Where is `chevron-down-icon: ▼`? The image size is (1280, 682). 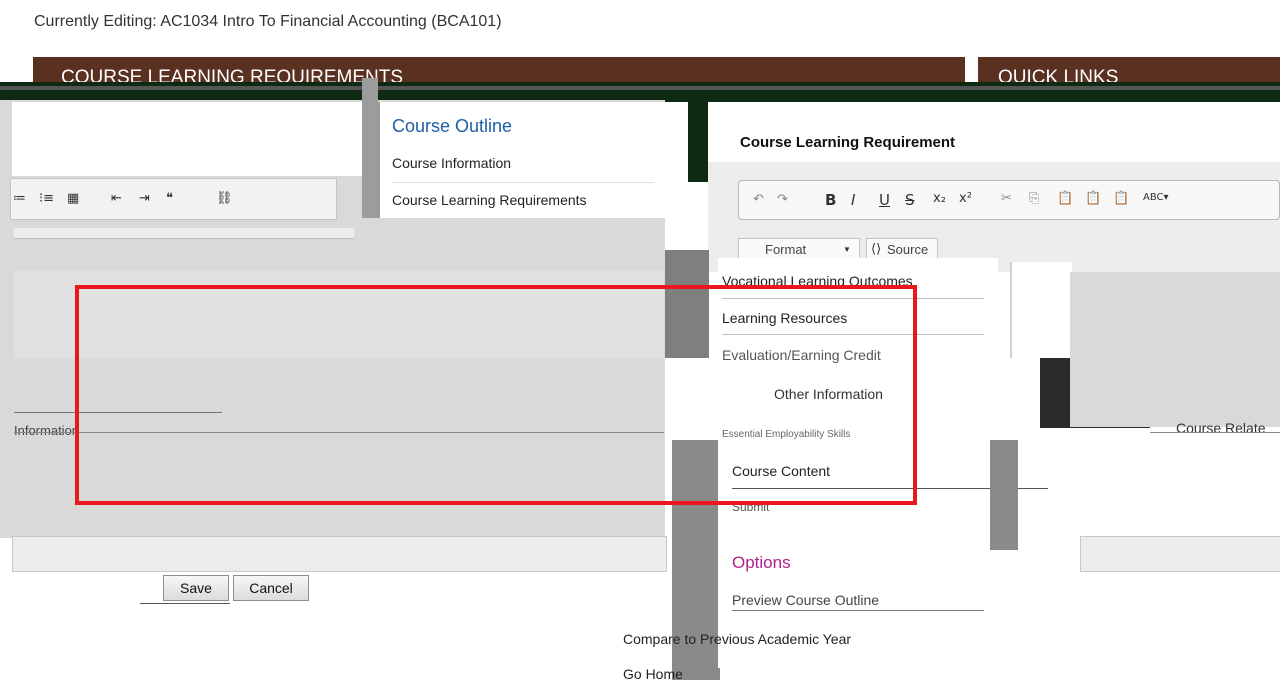
chevron-down-icon: ▼ is located at coordinates (847, 249).